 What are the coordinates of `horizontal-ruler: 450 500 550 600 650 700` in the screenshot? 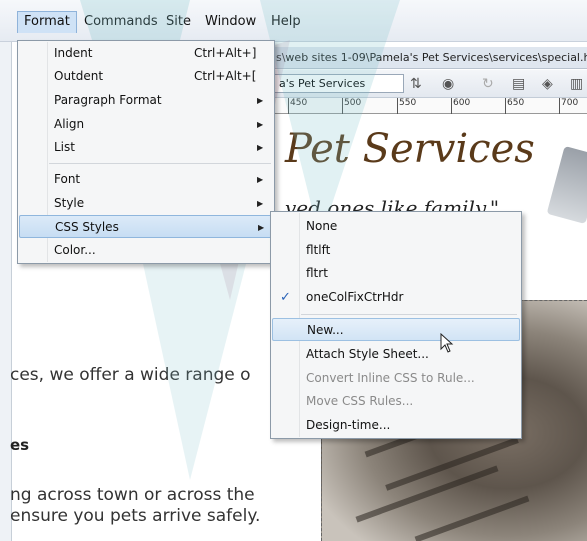 It's located at (428, 106).